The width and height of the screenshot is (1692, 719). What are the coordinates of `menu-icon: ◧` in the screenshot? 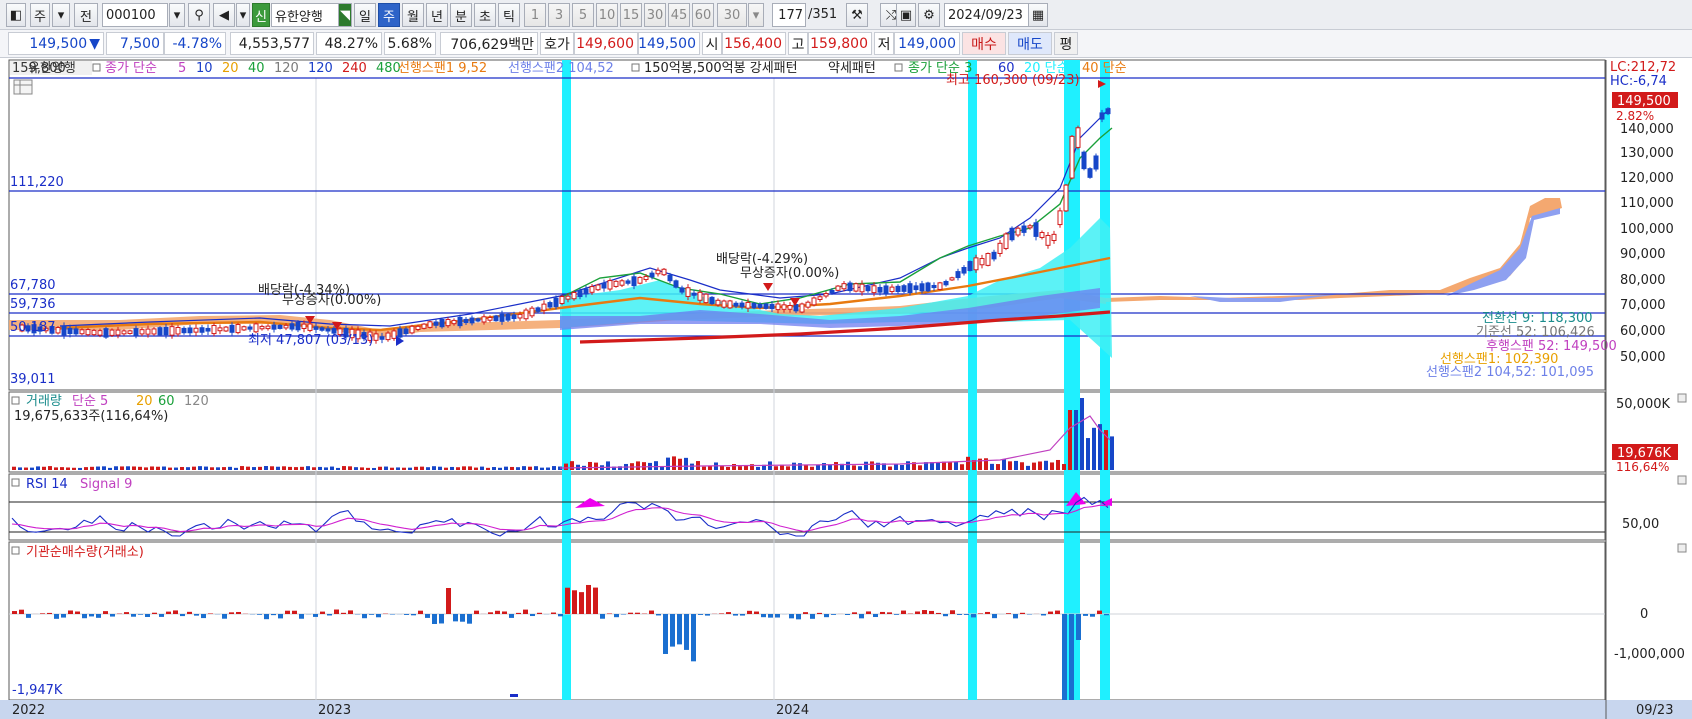 It's located at (16, 15).